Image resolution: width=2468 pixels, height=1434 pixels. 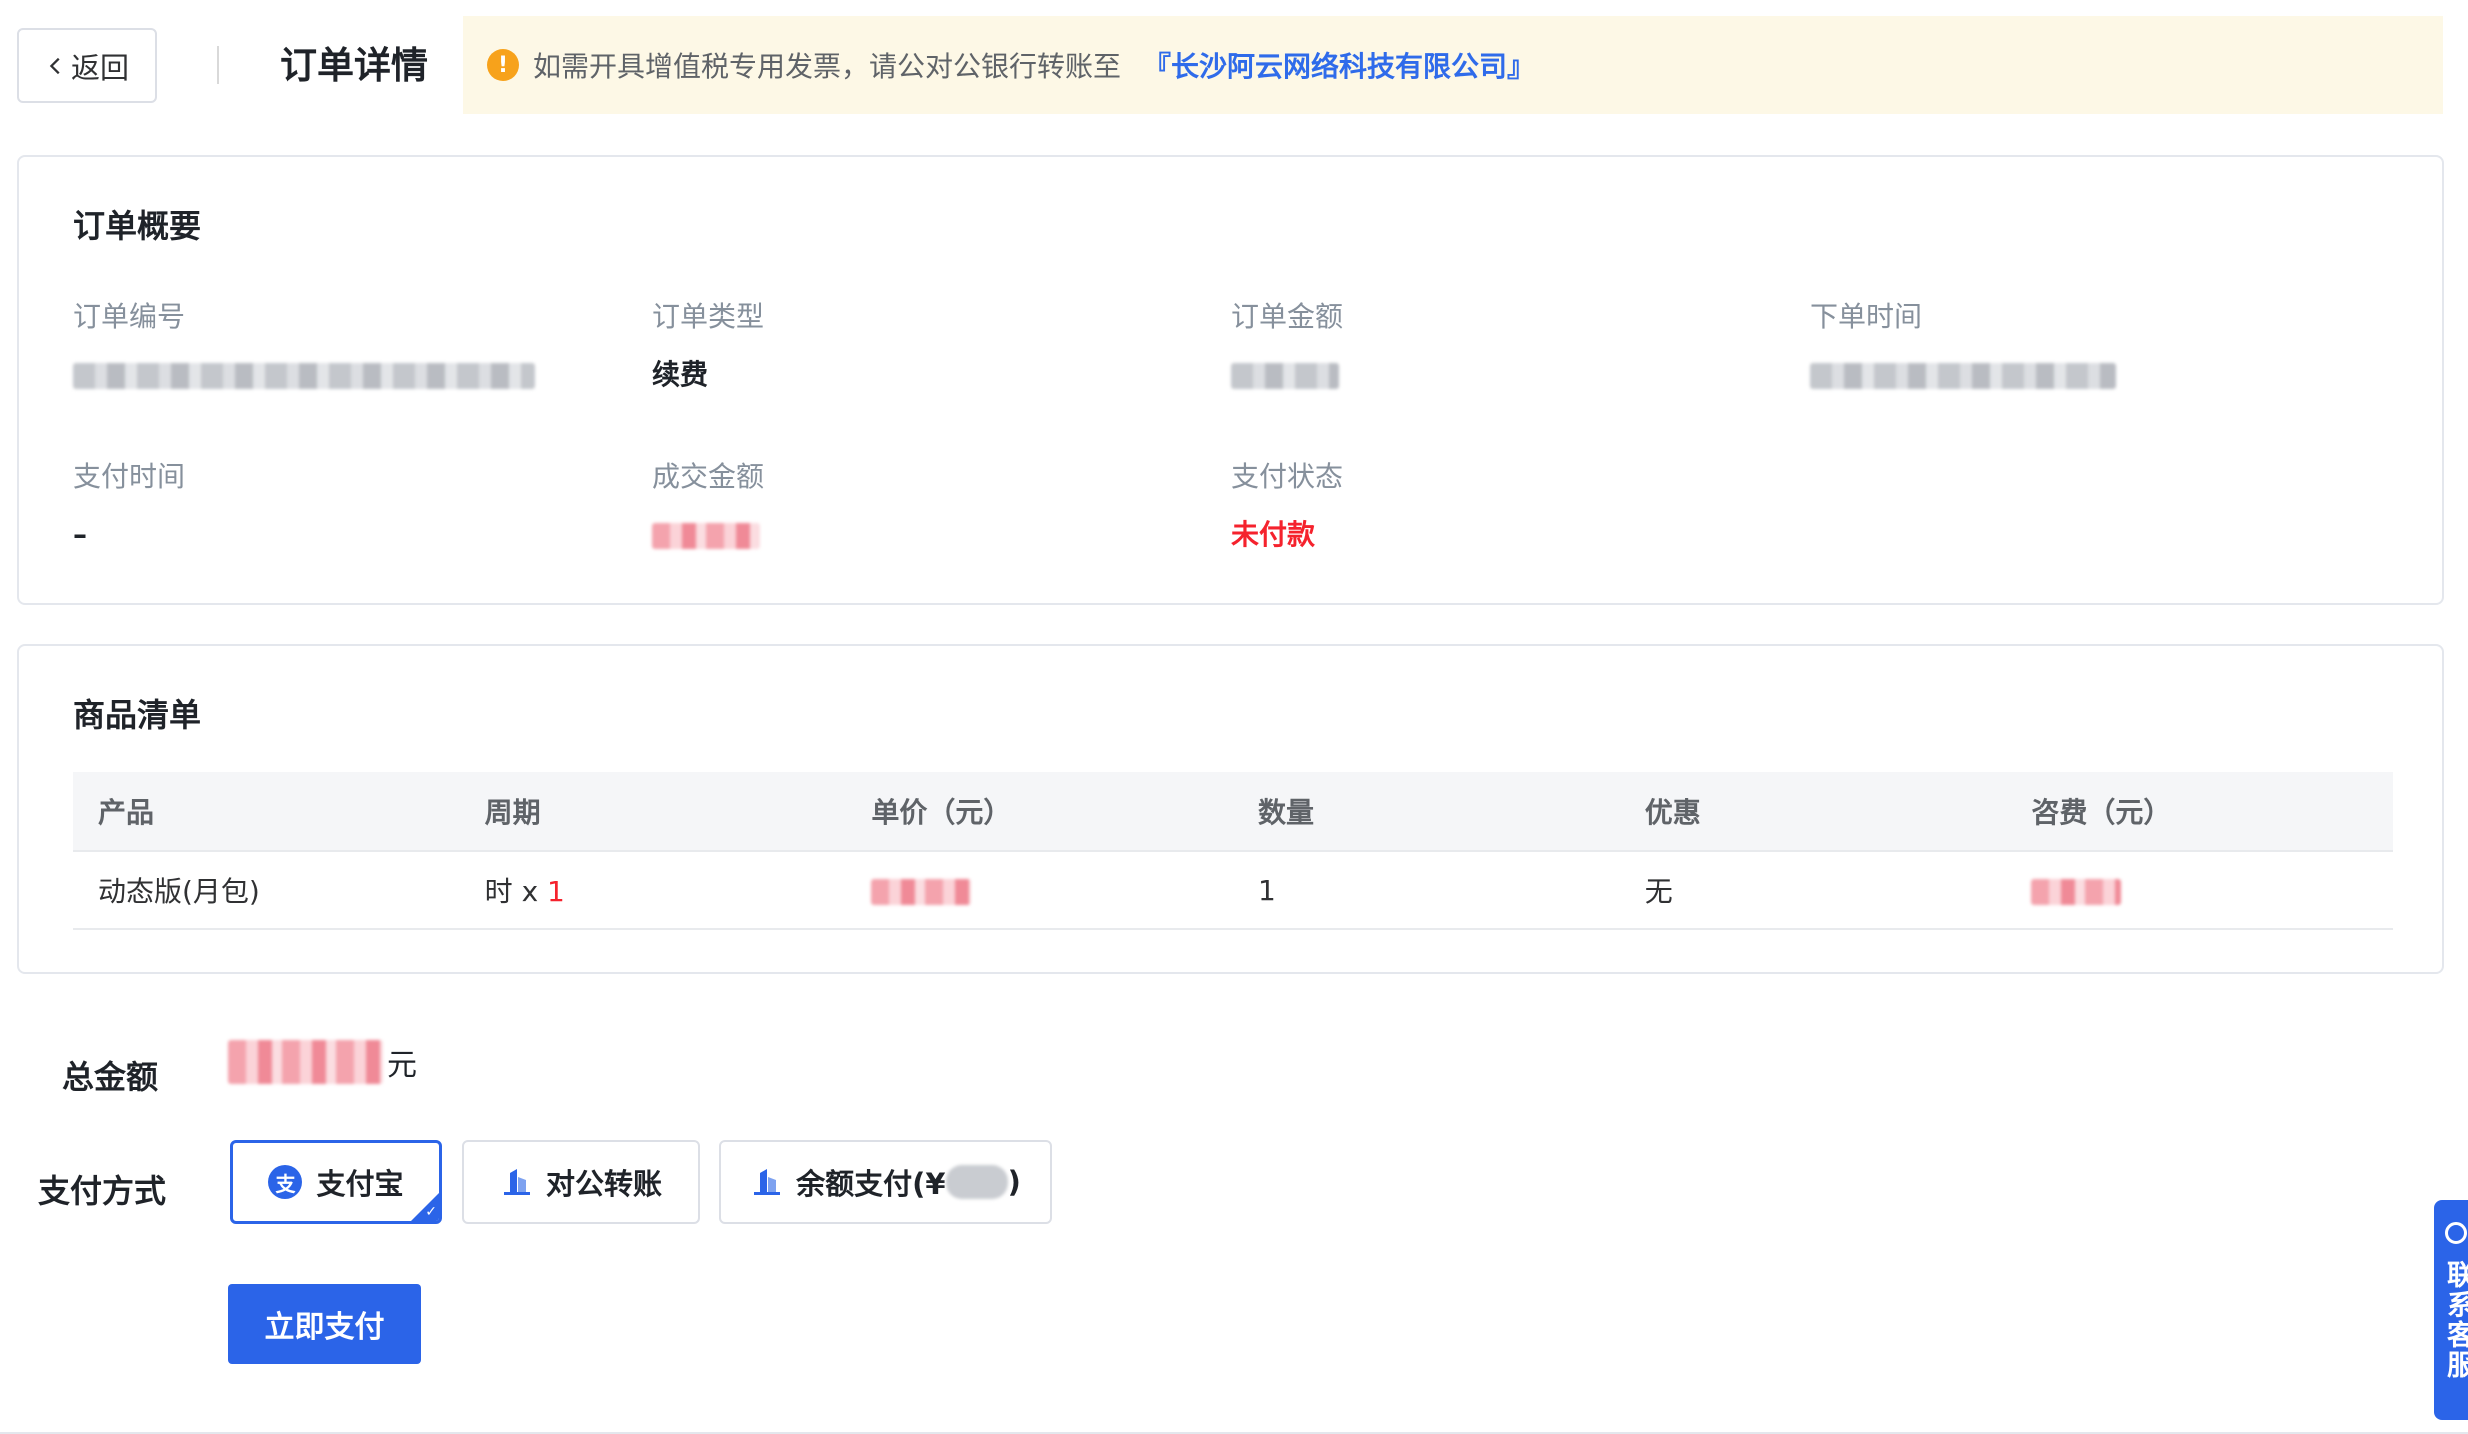 What do you see at coordinates (516, 891) in the screenshot?
I see `period-unit: 时 x` at bounding box center [516, 891].